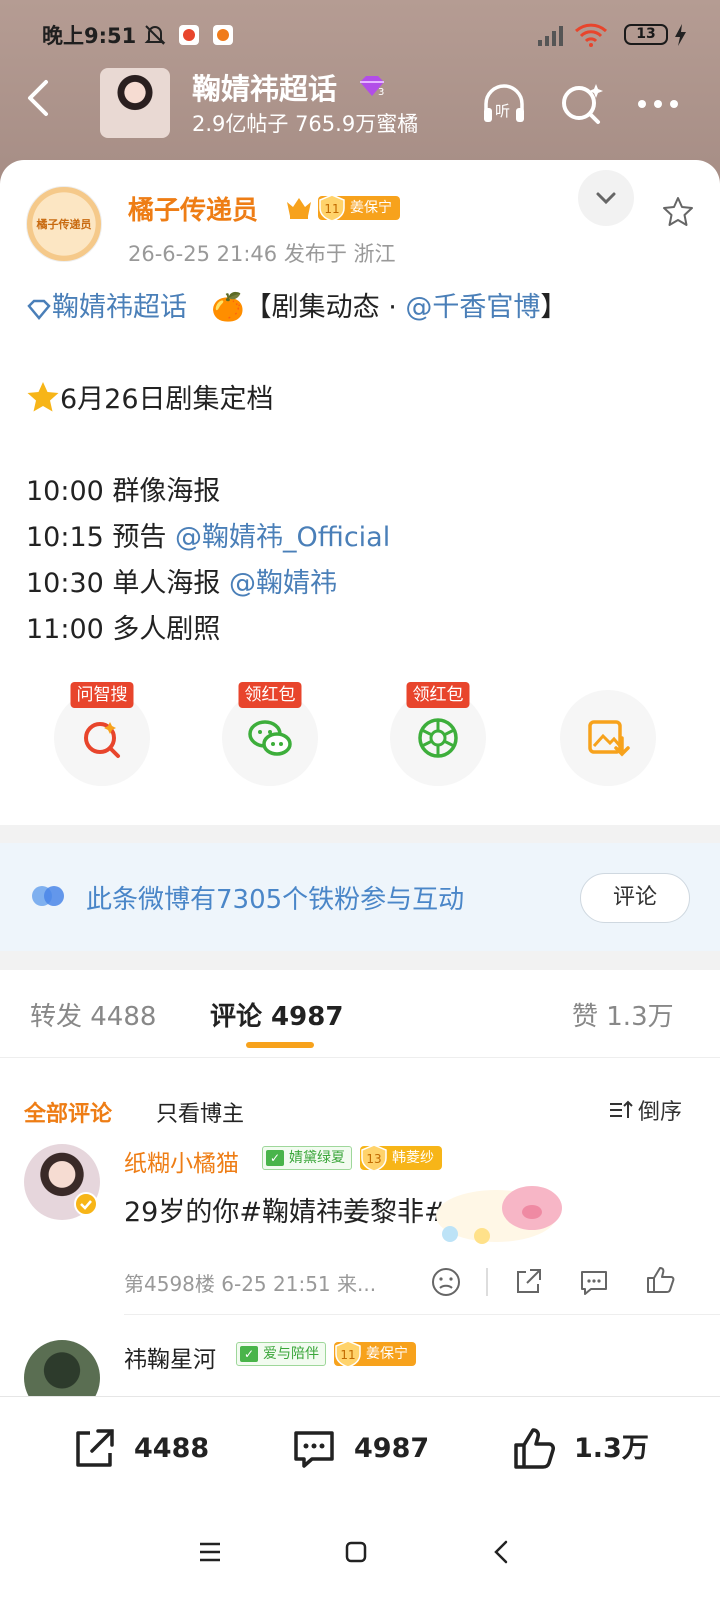 This screenshot has height=1600, width=720. Describe the element at coordinates (270, 738) in the screenshot. I see `wechat-icon` at that location.